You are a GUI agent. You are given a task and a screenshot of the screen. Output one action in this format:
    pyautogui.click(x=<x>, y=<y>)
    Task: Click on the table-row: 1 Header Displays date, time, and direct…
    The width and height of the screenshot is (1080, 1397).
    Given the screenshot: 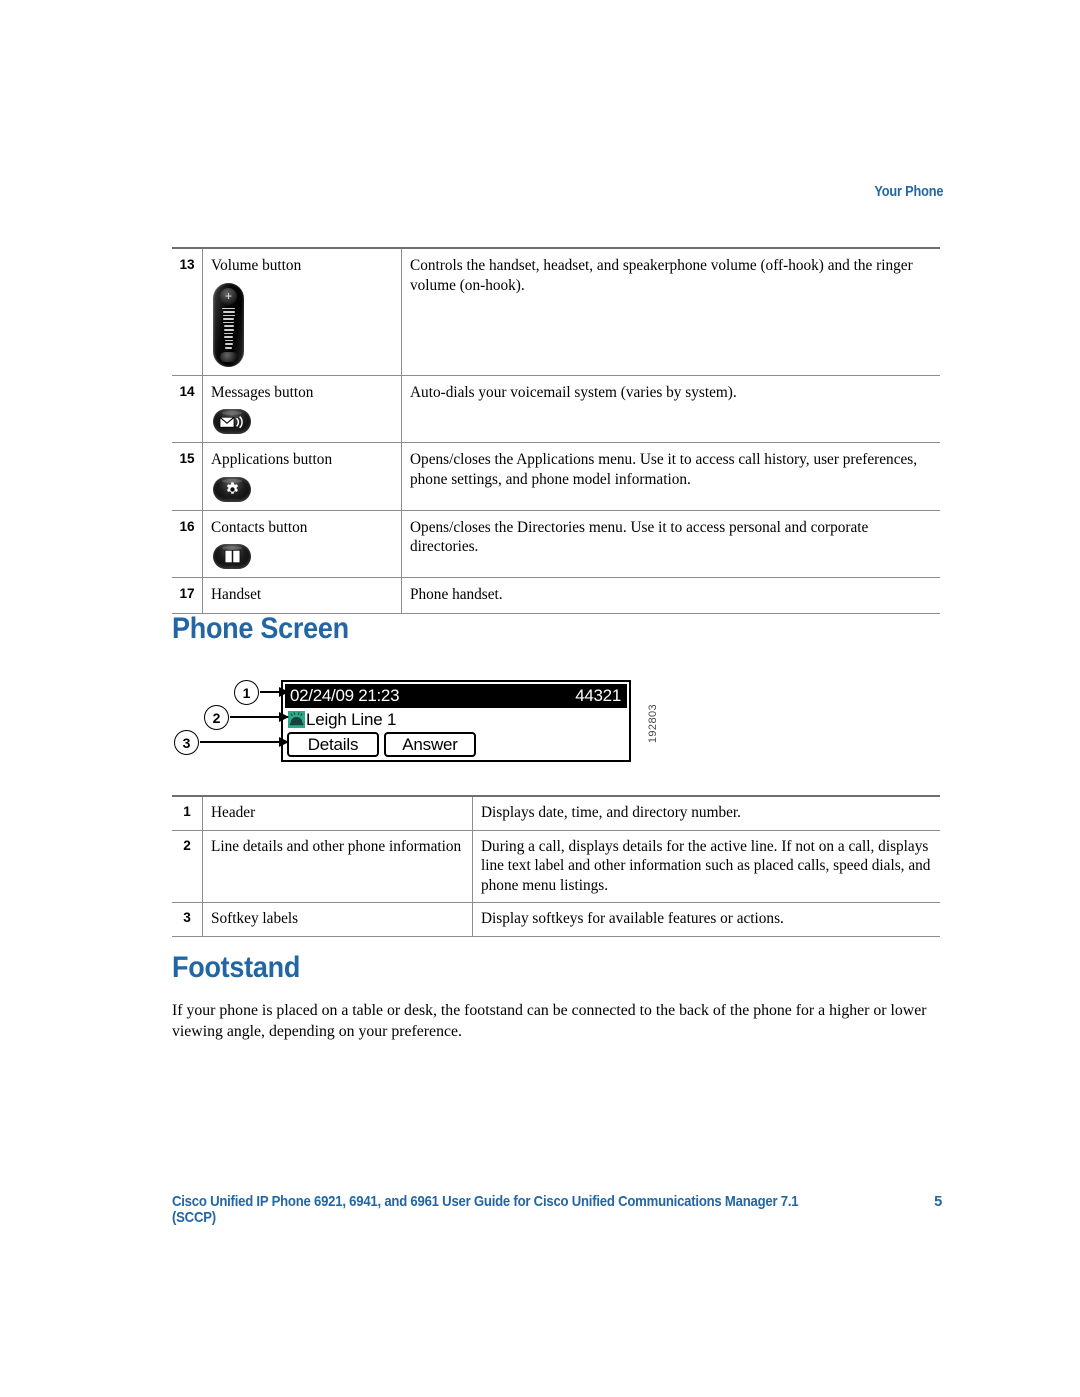 What is the action you would take?
    pyautogui.click(x=556, y=812)
    